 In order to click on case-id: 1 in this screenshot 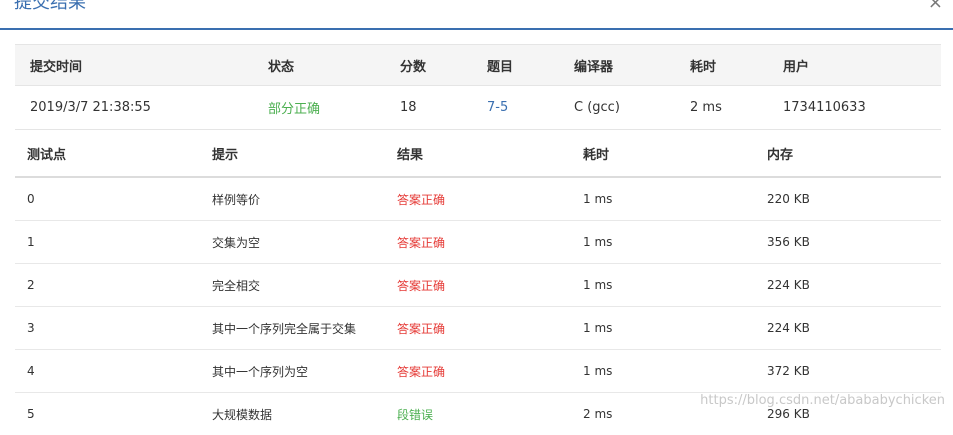, I will do `click(31, 242)`.